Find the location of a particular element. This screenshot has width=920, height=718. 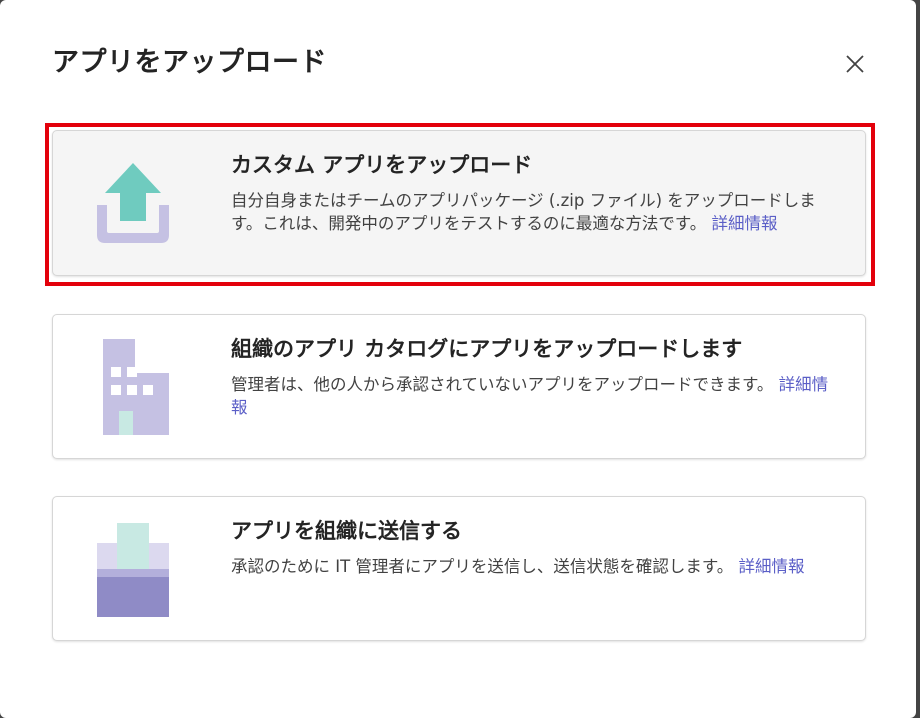

close-button is located at coordinates (855, 64).